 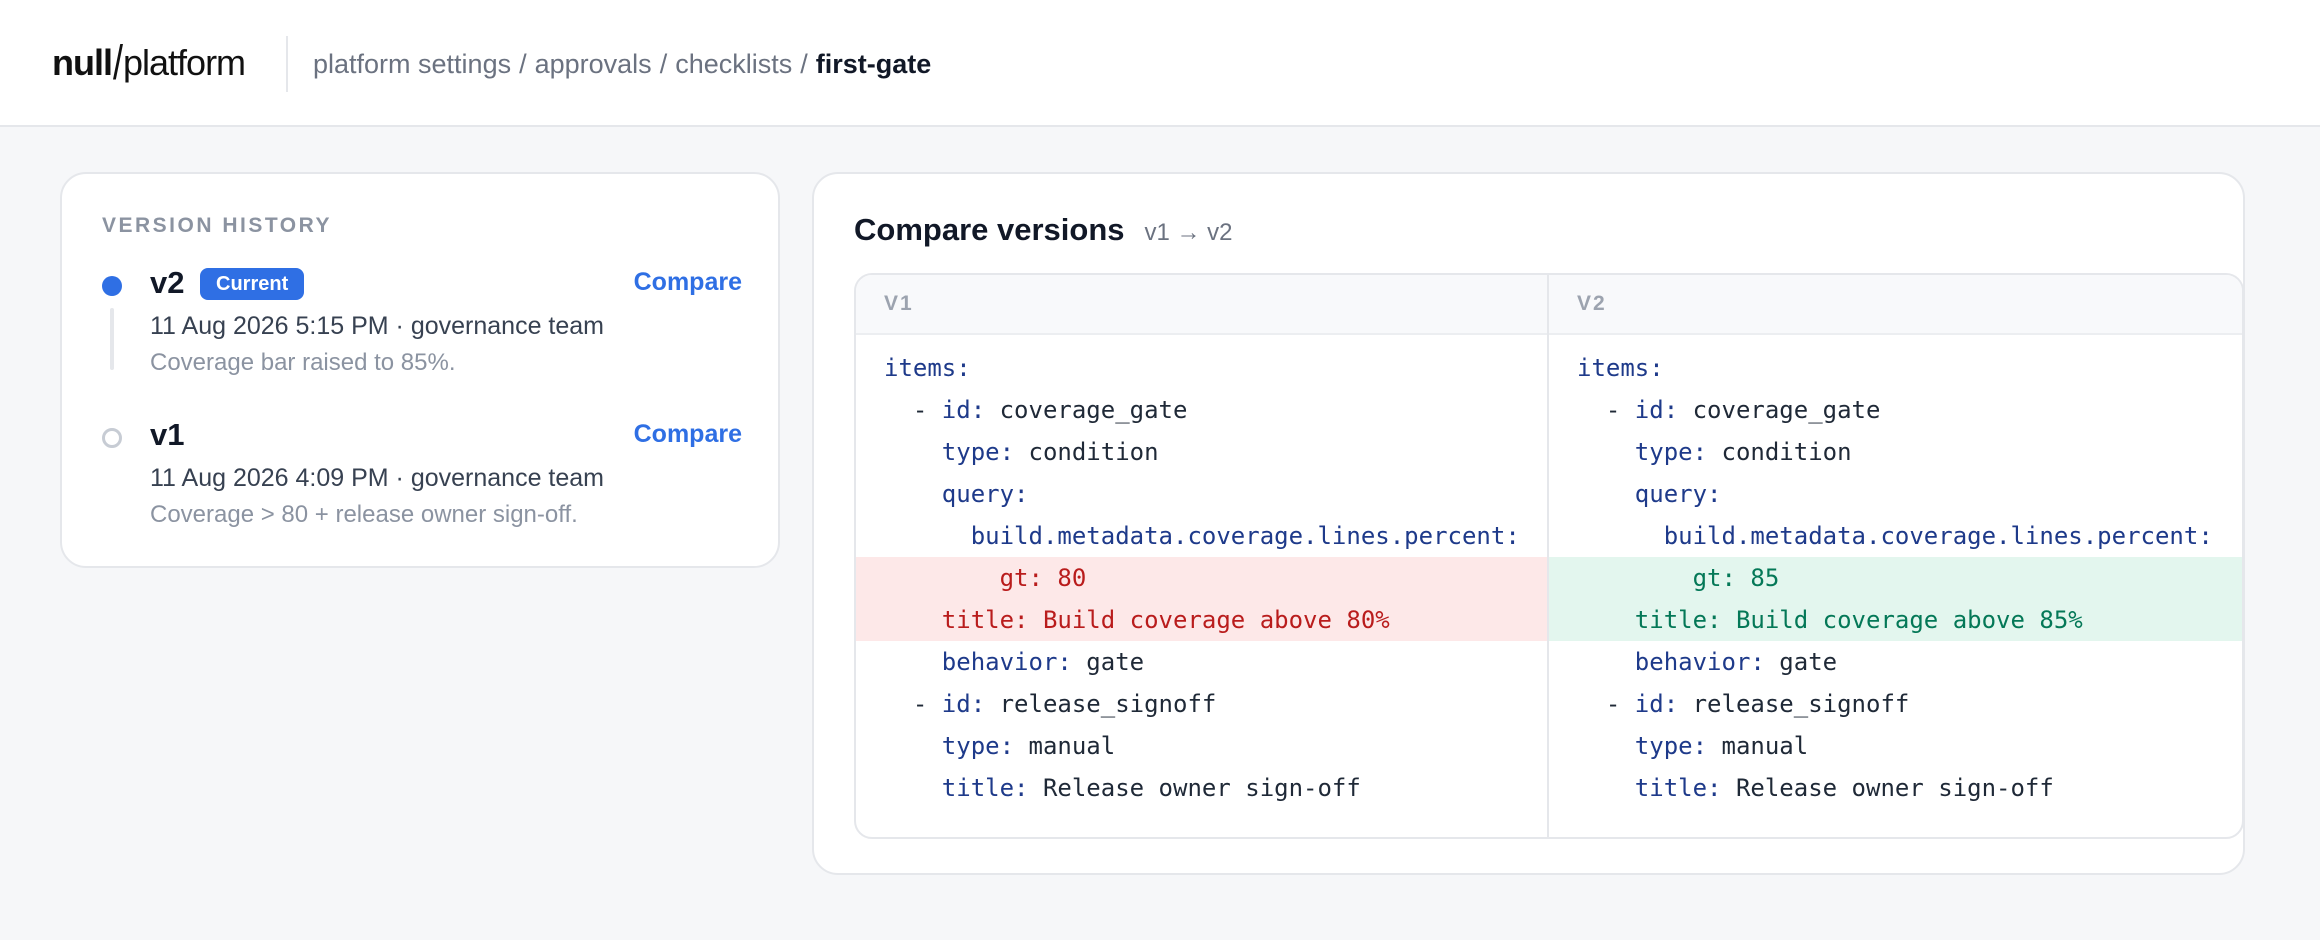 What do you see at coordinates (287, 64) in the screenshot?
I see `header-divider` at bounding box center [287, 64].